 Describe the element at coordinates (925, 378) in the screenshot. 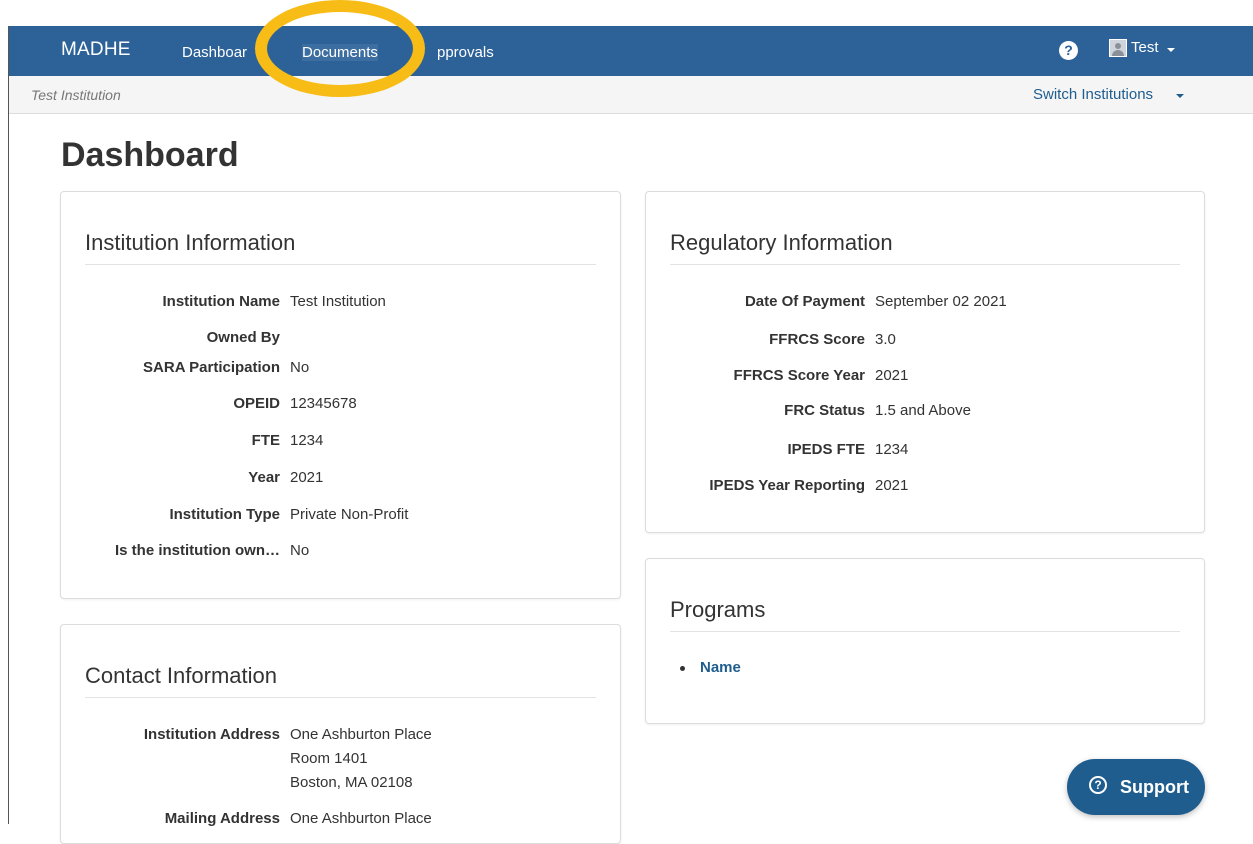

I see `info-row: FFRCS Score Year 2021` at that location.